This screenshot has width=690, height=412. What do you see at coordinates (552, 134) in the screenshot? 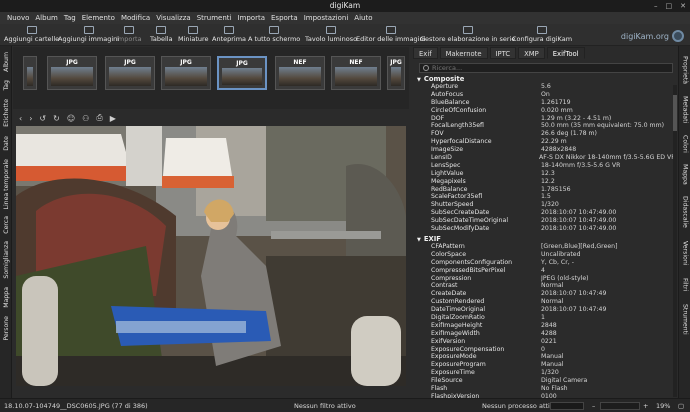
I see `metadata-row: FOV 26.6 deg (1.78 m)` at bounding box center [552, 134].